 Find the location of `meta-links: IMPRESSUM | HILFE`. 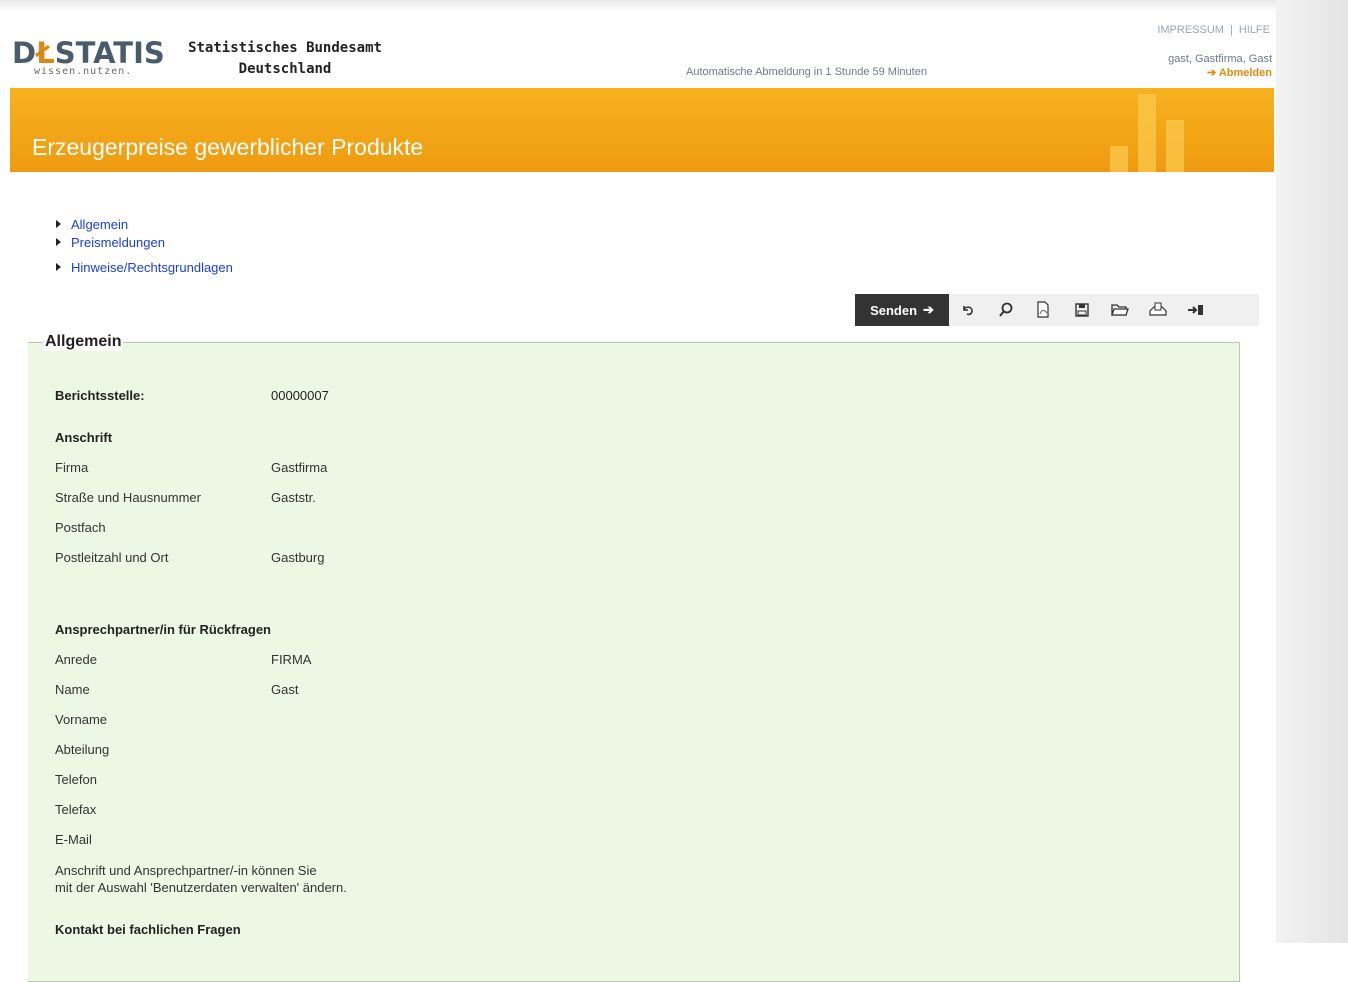

meta-links: IMPRESSUM | HILFE is located at coordinates (1213, 30).